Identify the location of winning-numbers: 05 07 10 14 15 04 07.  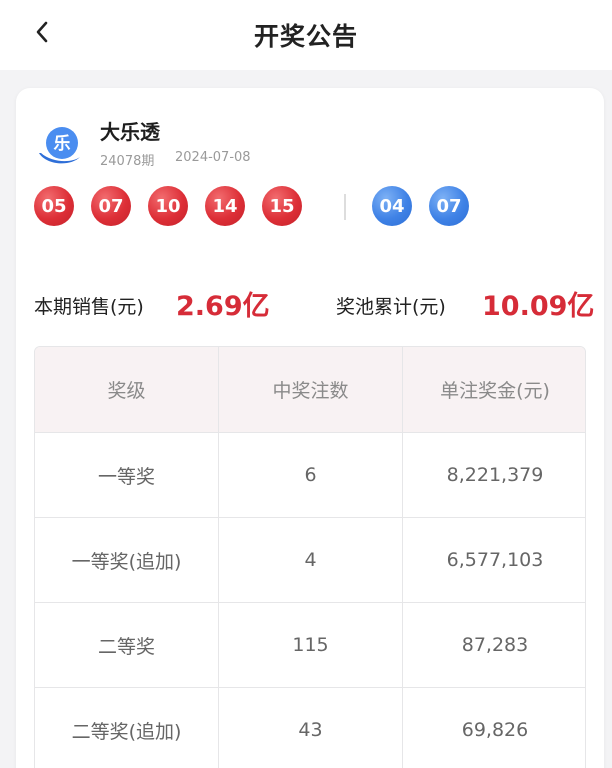
(251, 207).